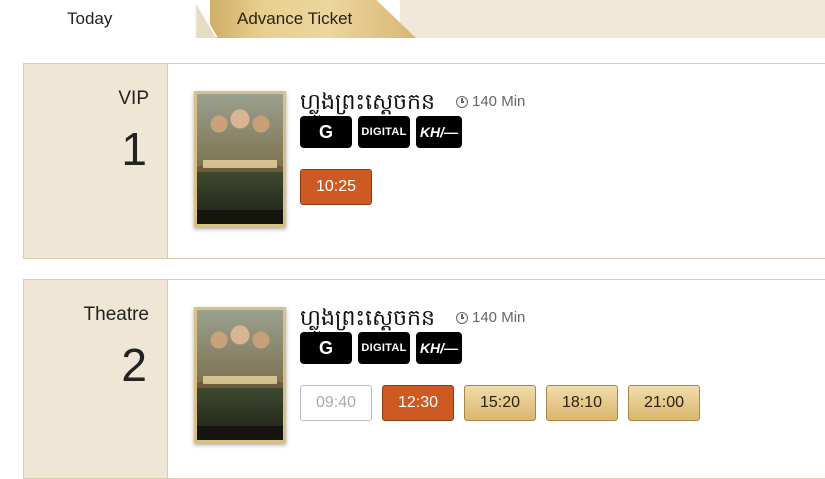 The image size is (825, 479). What do you see at coordinates (612, 19) in the screenshot?
I see `tab-bar-background` at bounding box center [612, 19].